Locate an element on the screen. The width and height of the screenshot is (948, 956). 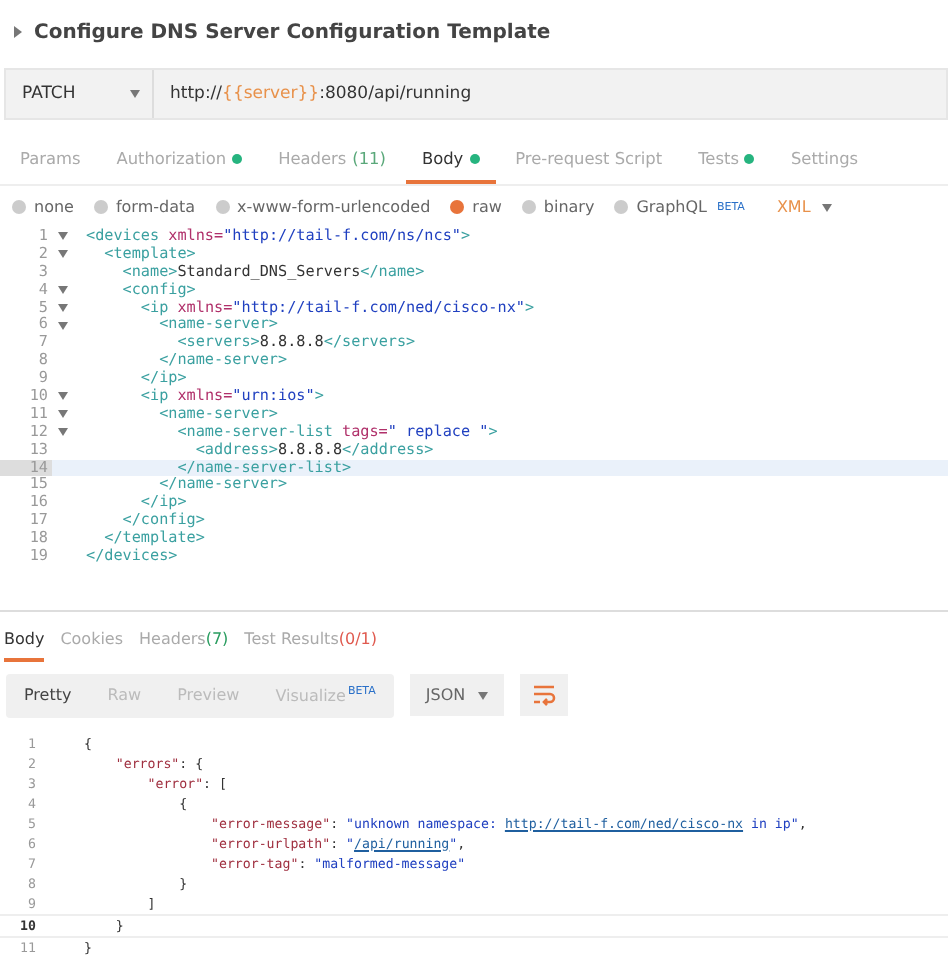
body-type-radio: binary is located at coordinates (558, 207).